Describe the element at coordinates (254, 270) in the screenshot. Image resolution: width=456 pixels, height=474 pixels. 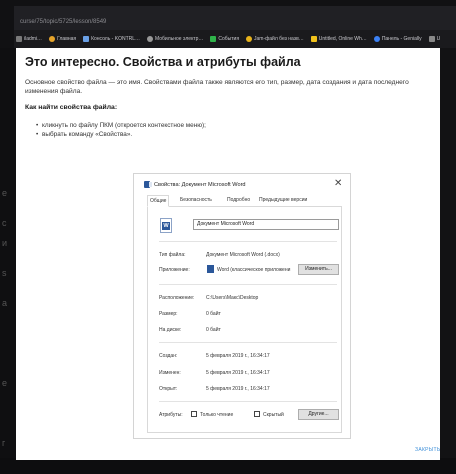
I see `app-value: Word (классическое приложени` at that location.